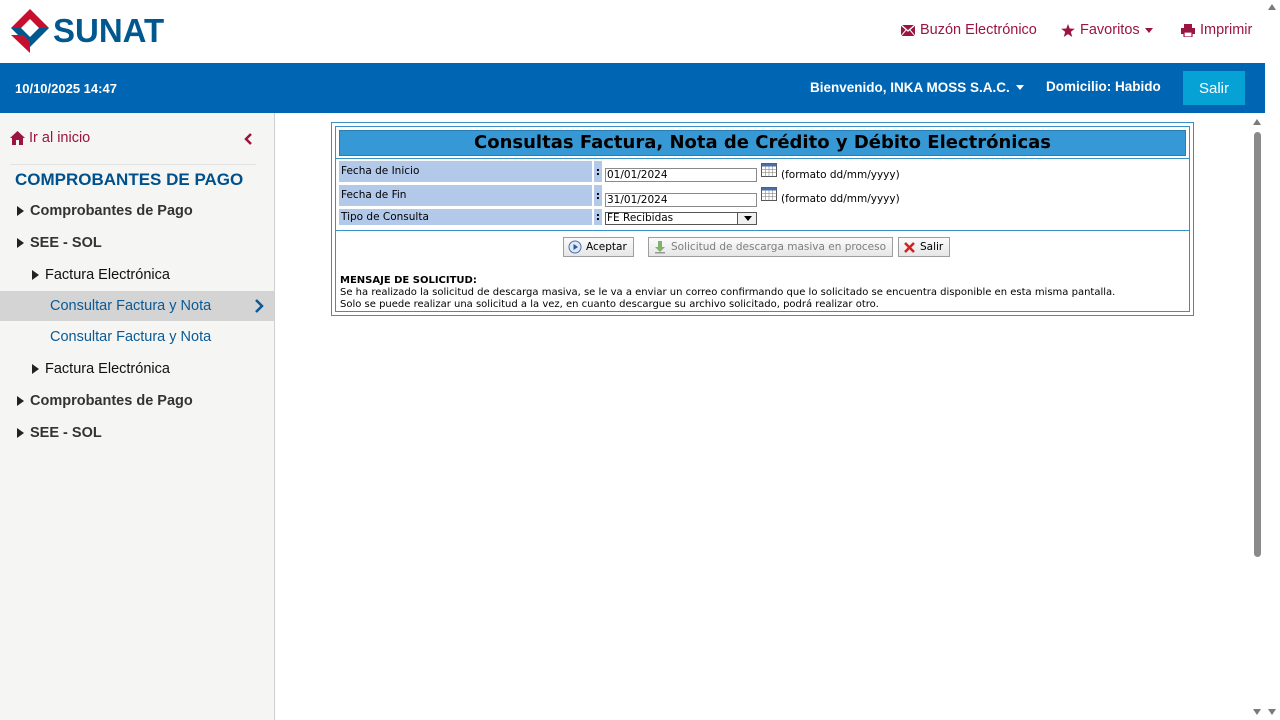 Image resolution: width=1280 pixels, height=720 pixels. I want to click on tipo-consulta-select: FE Recibidas, so click(681, 218).